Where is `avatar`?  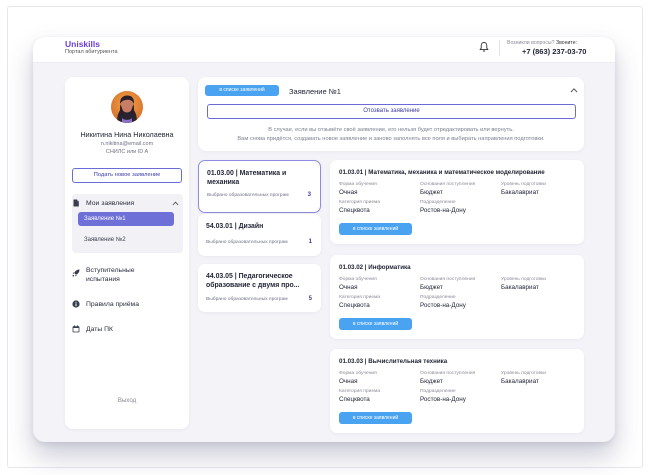
avatar is located at coordinates (127, 107).